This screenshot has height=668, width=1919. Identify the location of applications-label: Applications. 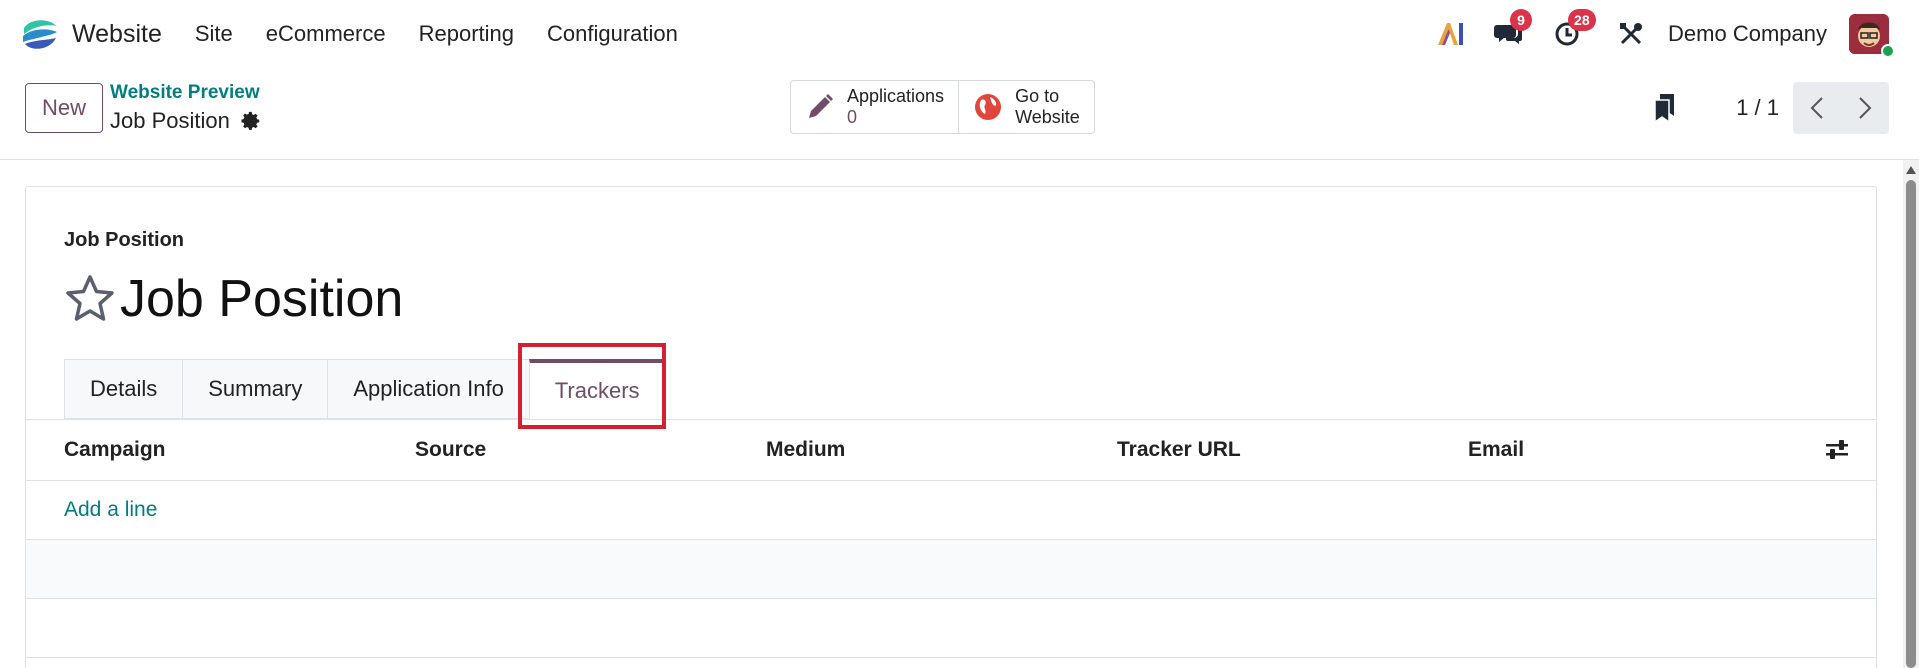
(896, 96).